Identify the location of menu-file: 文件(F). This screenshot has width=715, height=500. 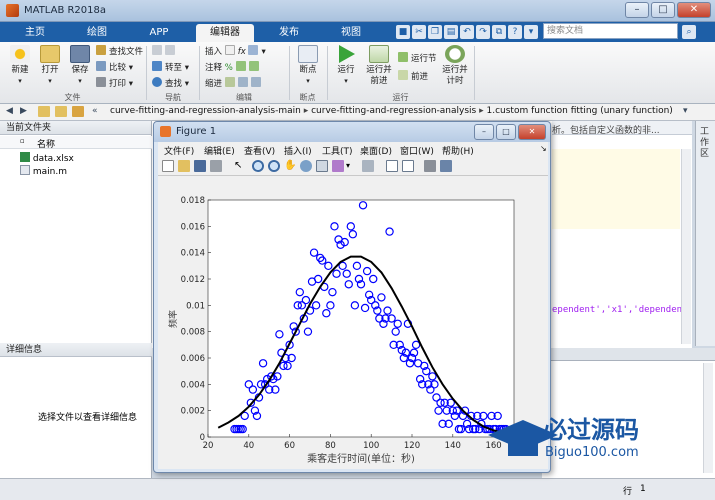
(179, 150).